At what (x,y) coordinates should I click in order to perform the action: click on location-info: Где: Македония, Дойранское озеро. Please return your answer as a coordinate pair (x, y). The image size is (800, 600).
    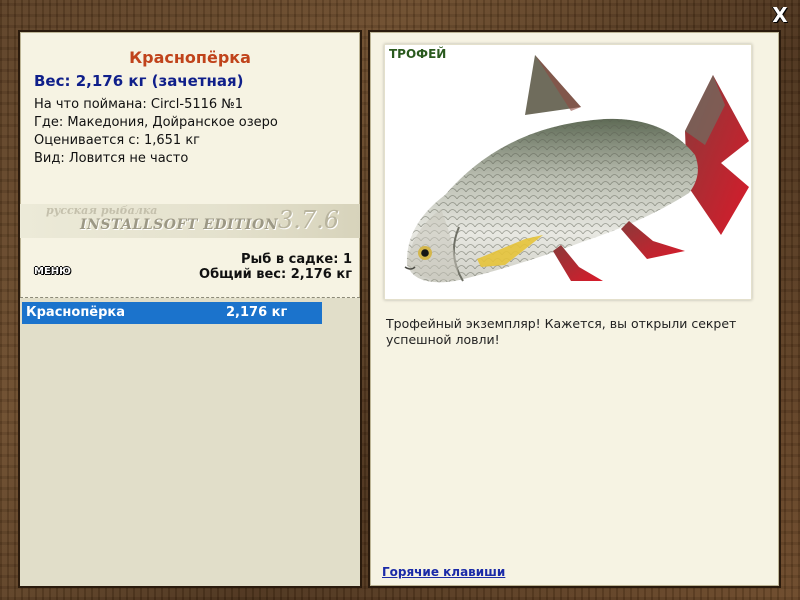
    Looking at the image, I should click on (156, 122).